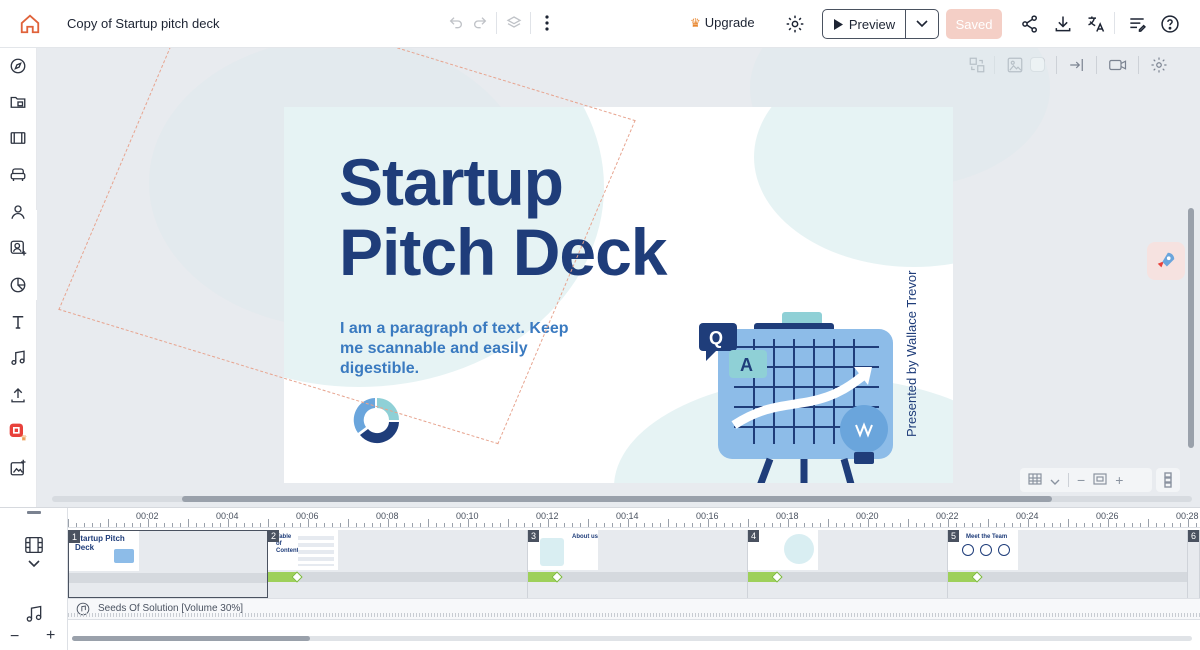  Describe the element at coordinates (34, 614) in the screenshot. I see `music-track-icon` at that location.